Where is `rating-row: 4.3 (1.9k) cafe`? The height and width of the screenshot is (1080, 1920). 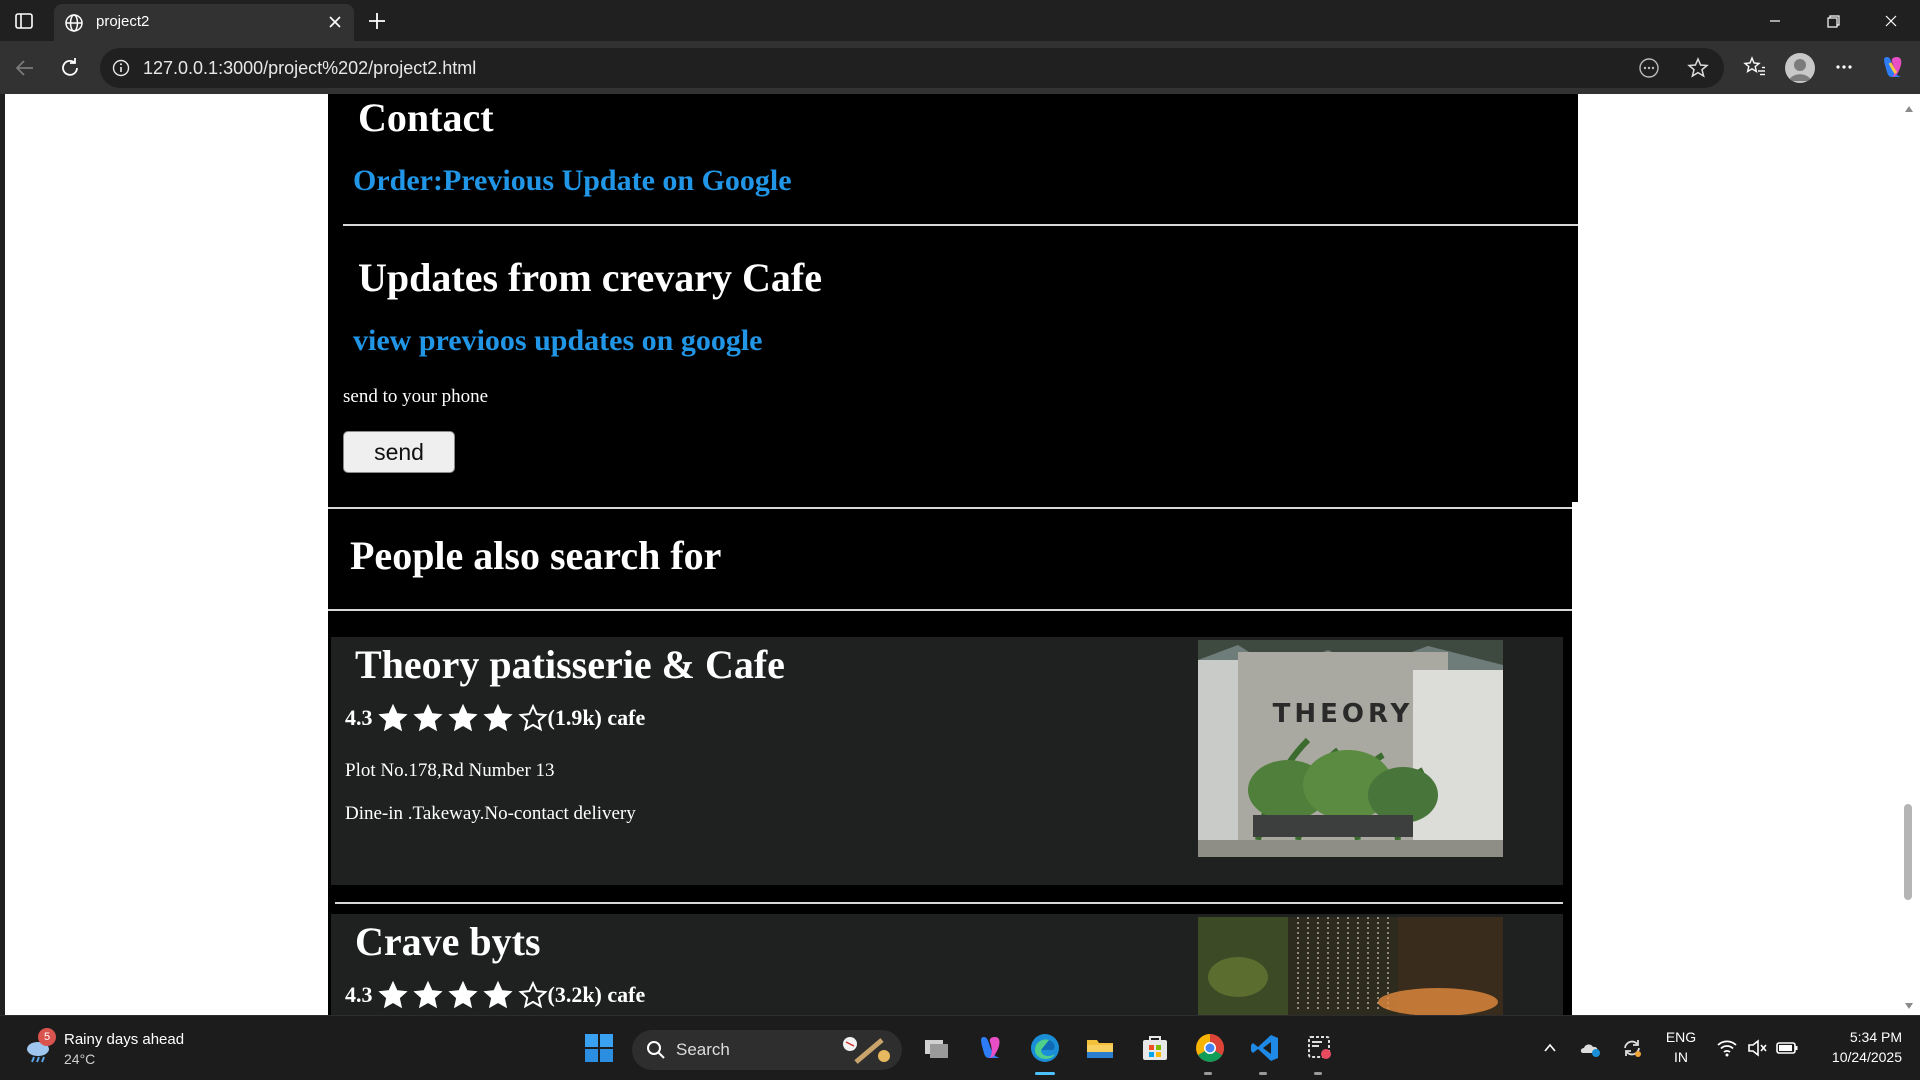 rating-row: 4.3 (1.9k) cafe is located at coordinates (495, 718).